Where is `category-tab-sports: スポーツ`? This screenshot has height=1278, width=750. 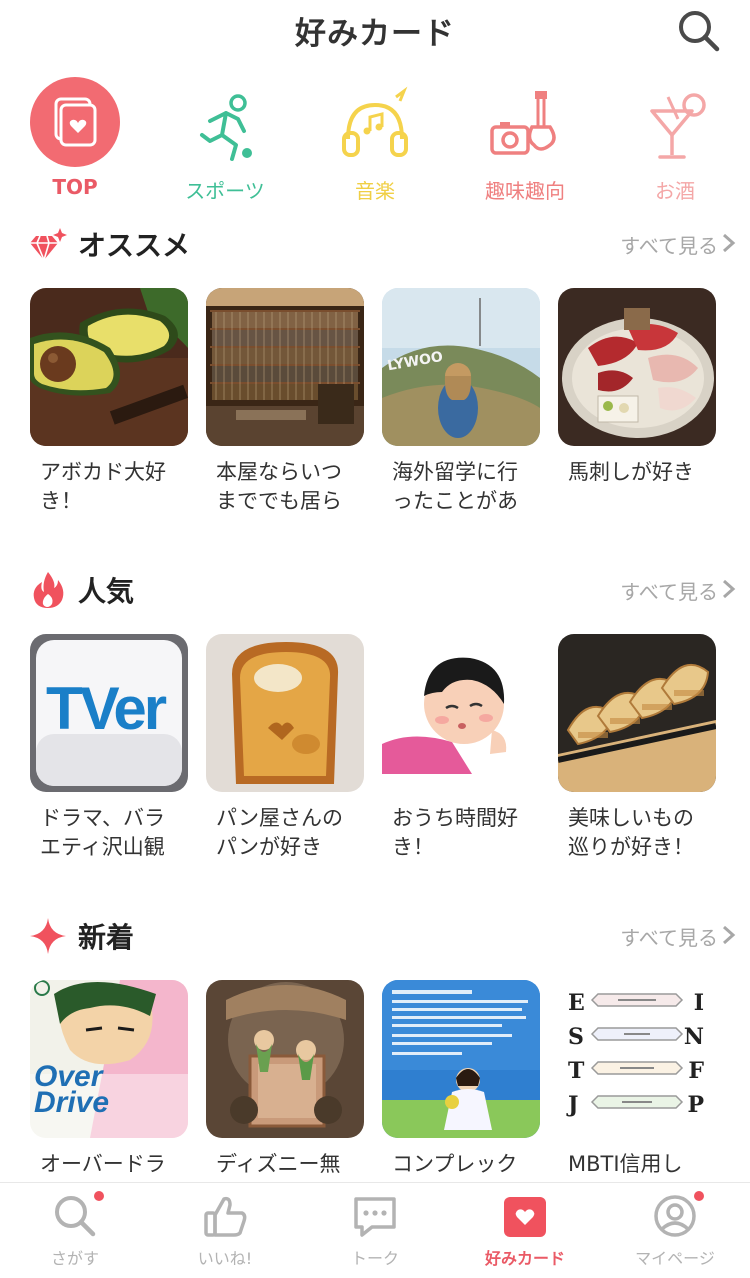
category-tab-sports: スポーツ is located at coordinates (225, 140).